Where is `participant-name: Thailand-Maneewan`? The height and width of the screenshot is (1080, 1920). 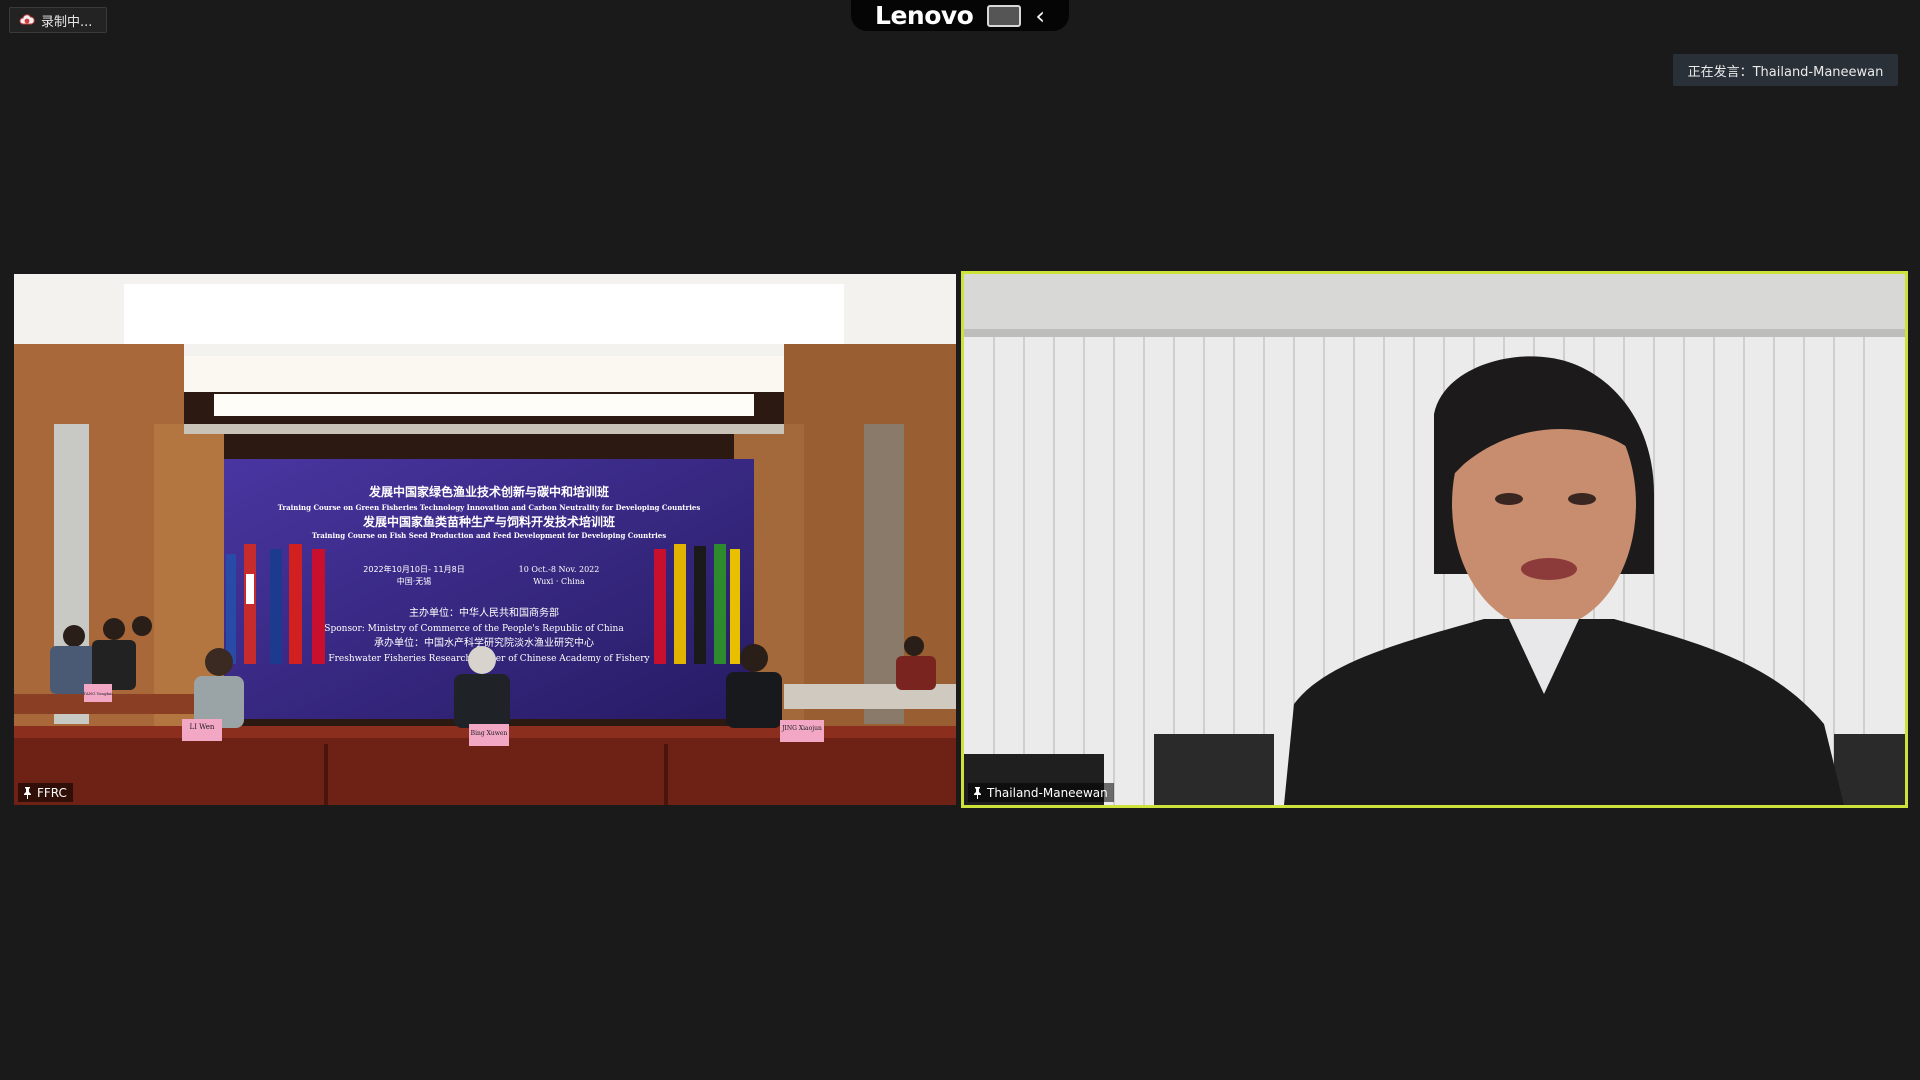 participant-name: Thailand-Maneewan is located at coordinates (1047, 792).